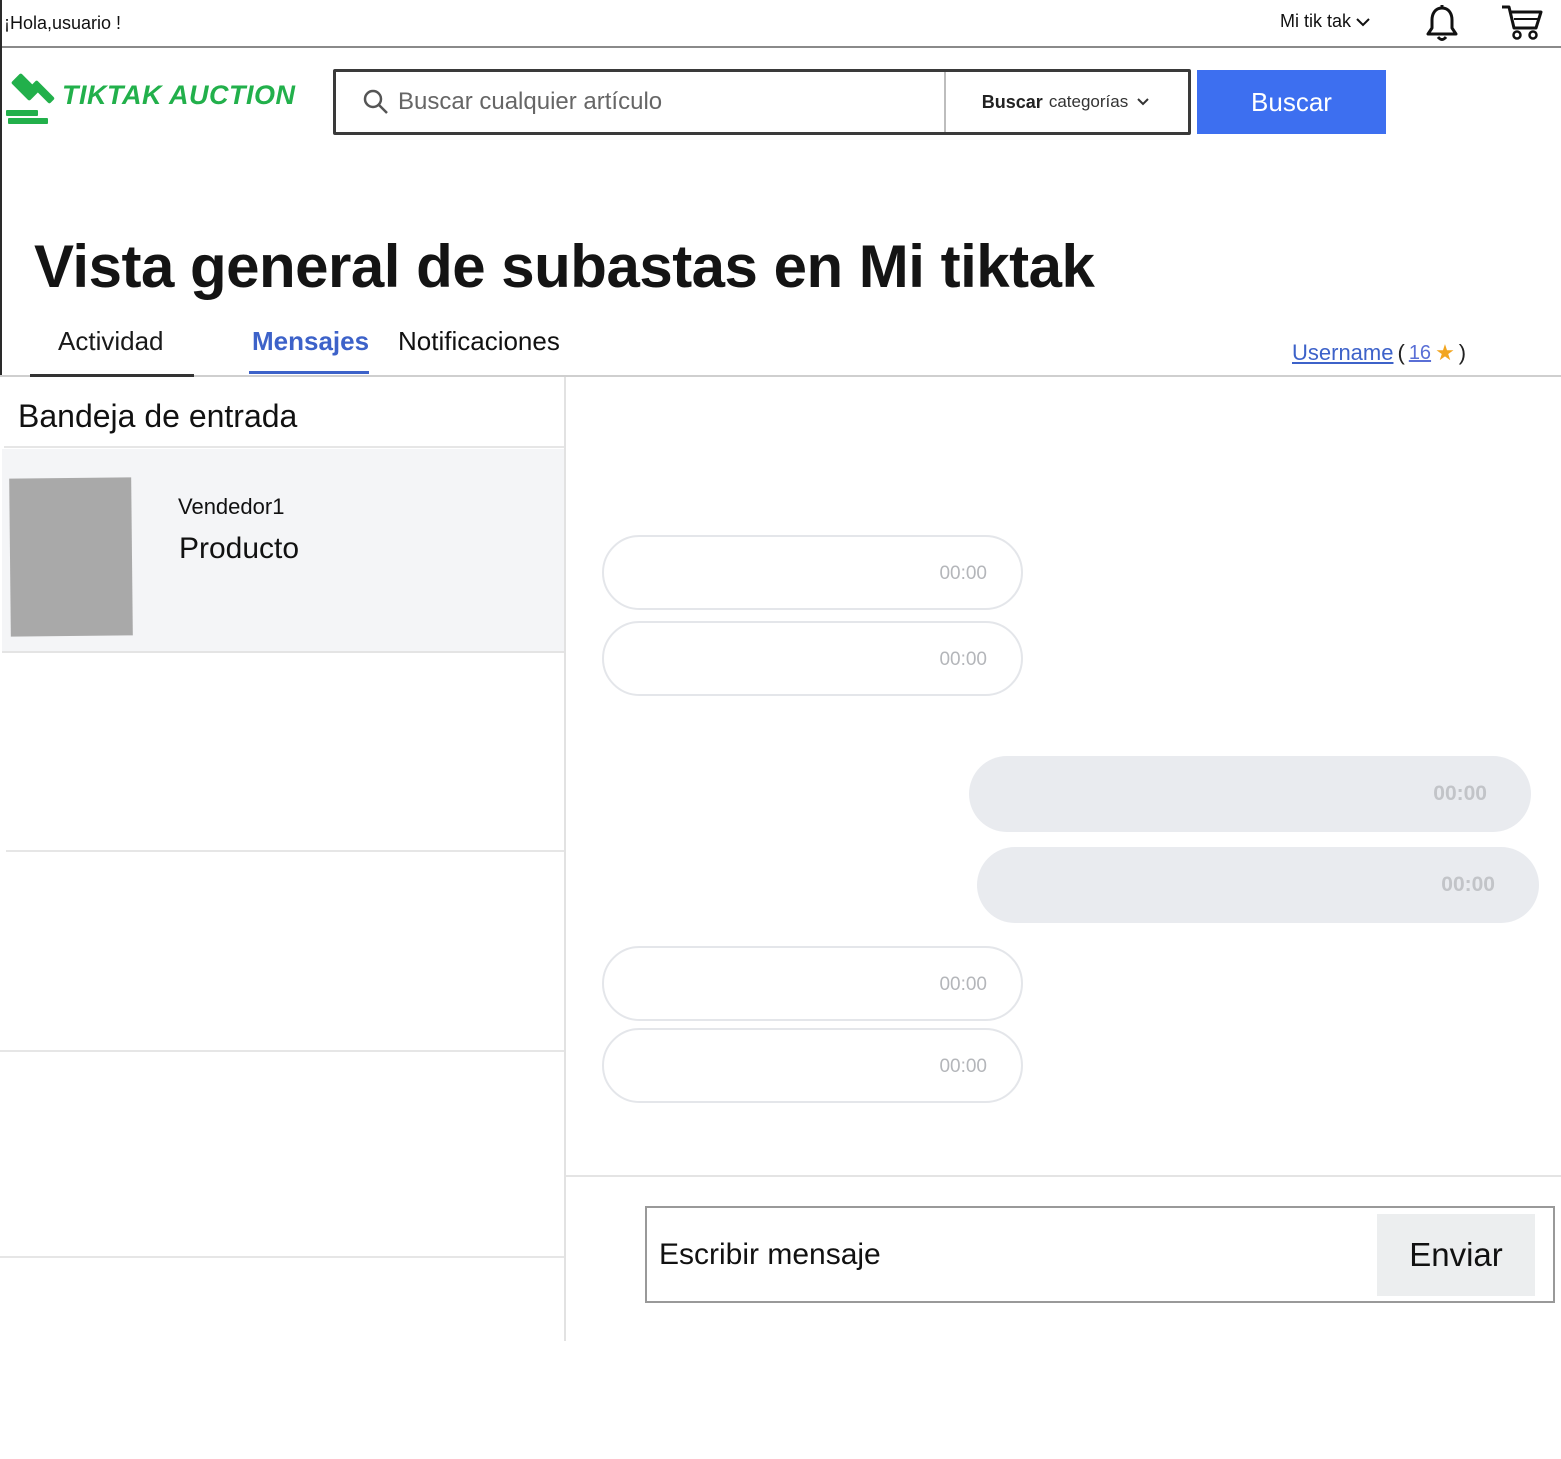 The image size is (1561, 1459). Describe the element at coordinates (1522, 22) in the screenshot. I see `cart-icon` at that location.